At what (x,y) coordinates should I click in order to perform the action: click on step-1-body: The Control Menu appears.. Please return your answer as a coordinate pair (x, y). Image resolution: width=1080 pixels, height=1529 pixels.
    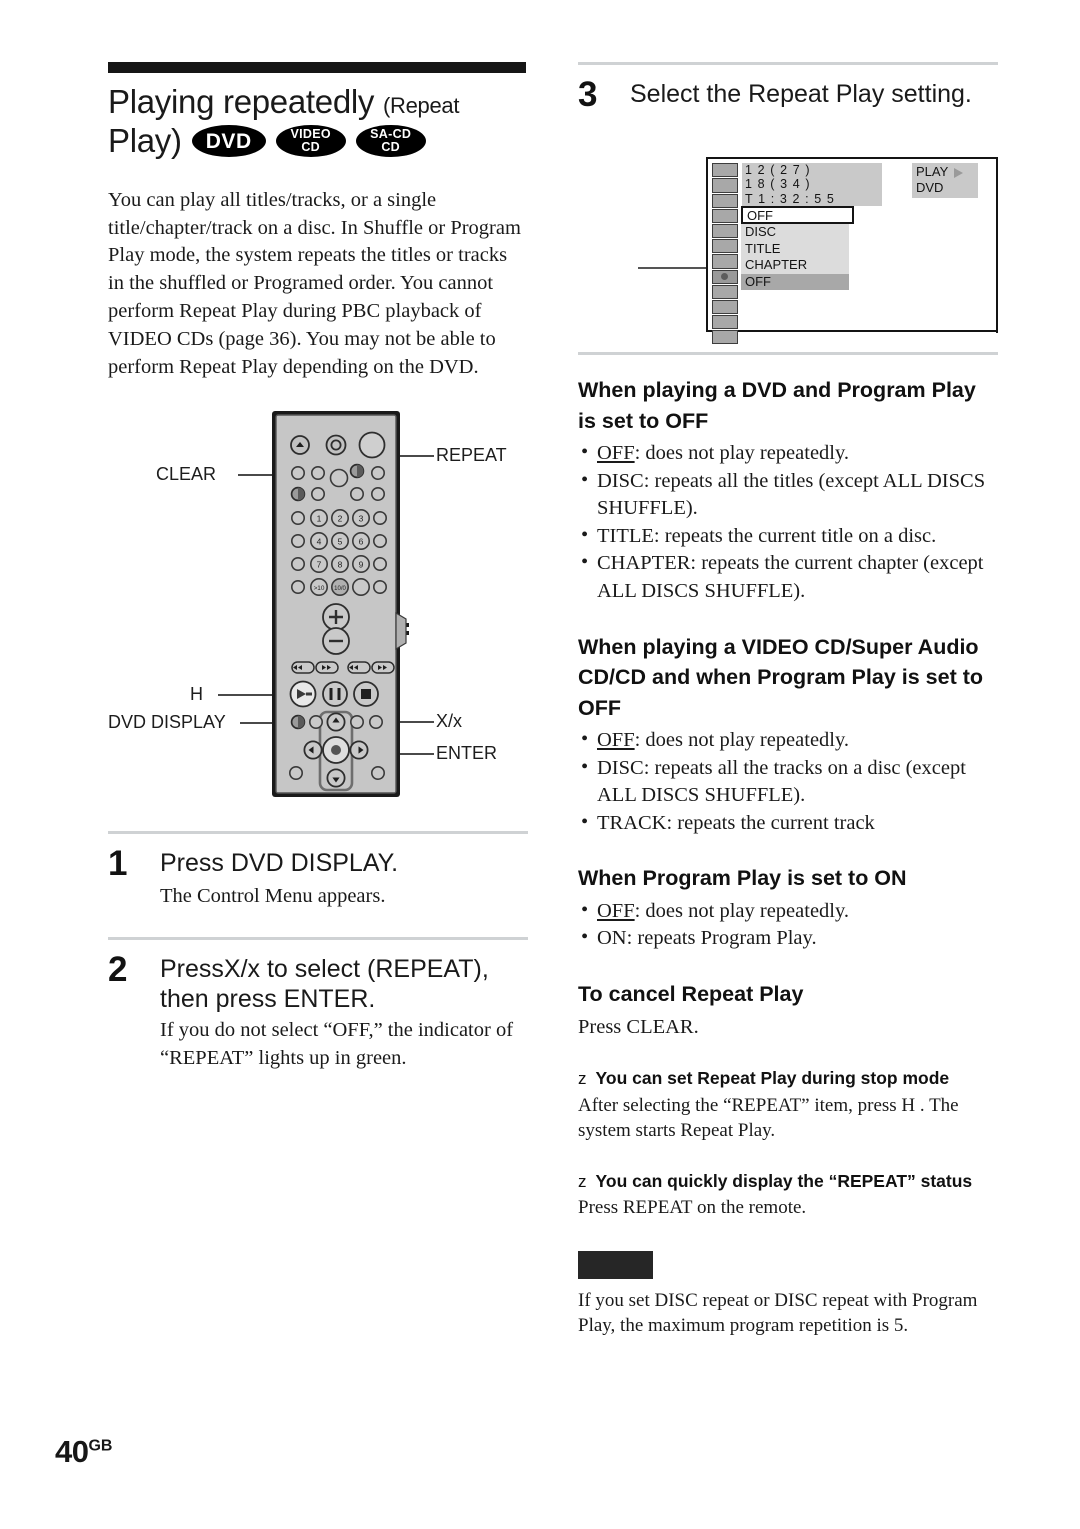
    Looking at the image, I should click on (273, 896).